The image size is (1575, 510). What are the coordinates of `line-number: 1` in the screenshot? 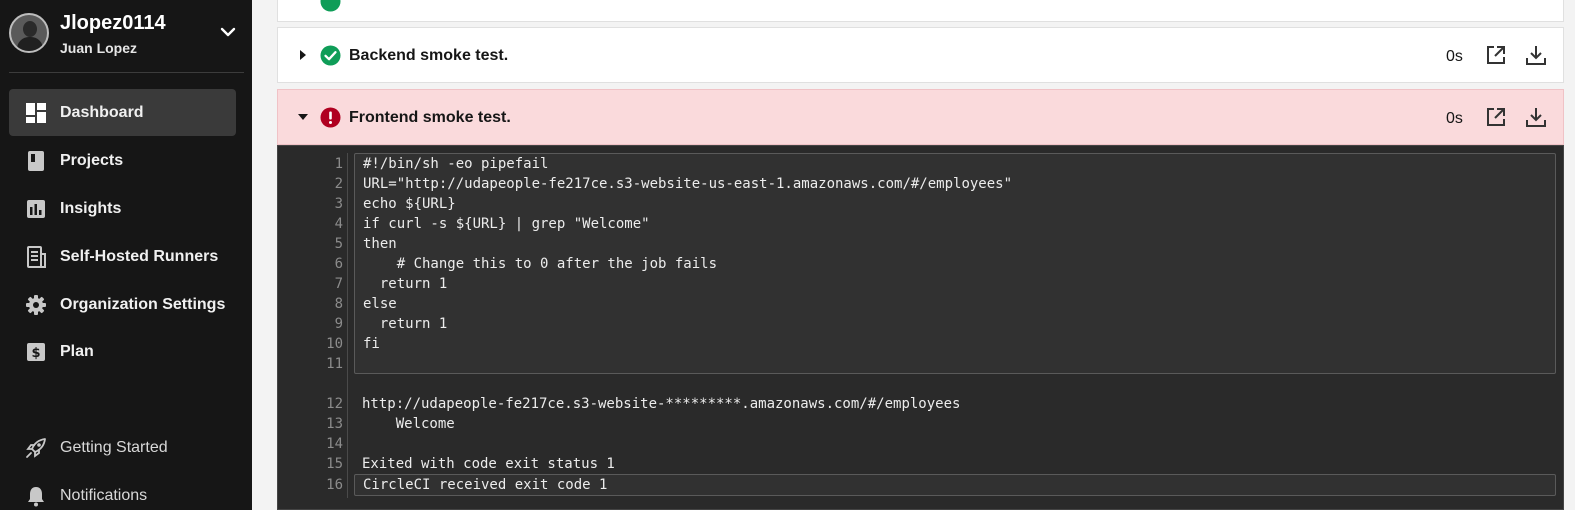 It's located at (338, 164).